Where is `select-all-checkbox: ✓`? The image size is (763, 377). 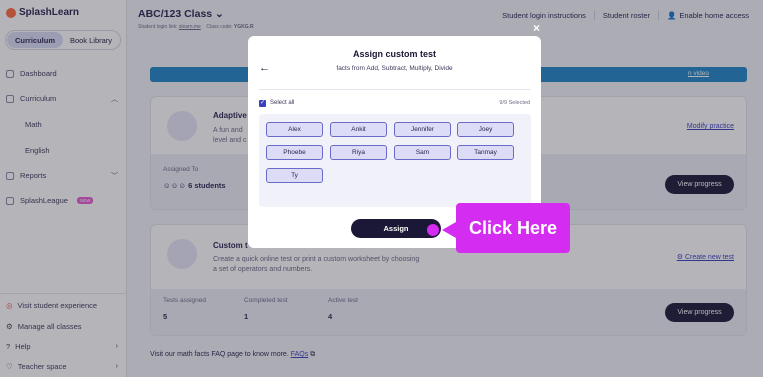 select-all-checkbox: ✓ is located at coordinates (262, 103).